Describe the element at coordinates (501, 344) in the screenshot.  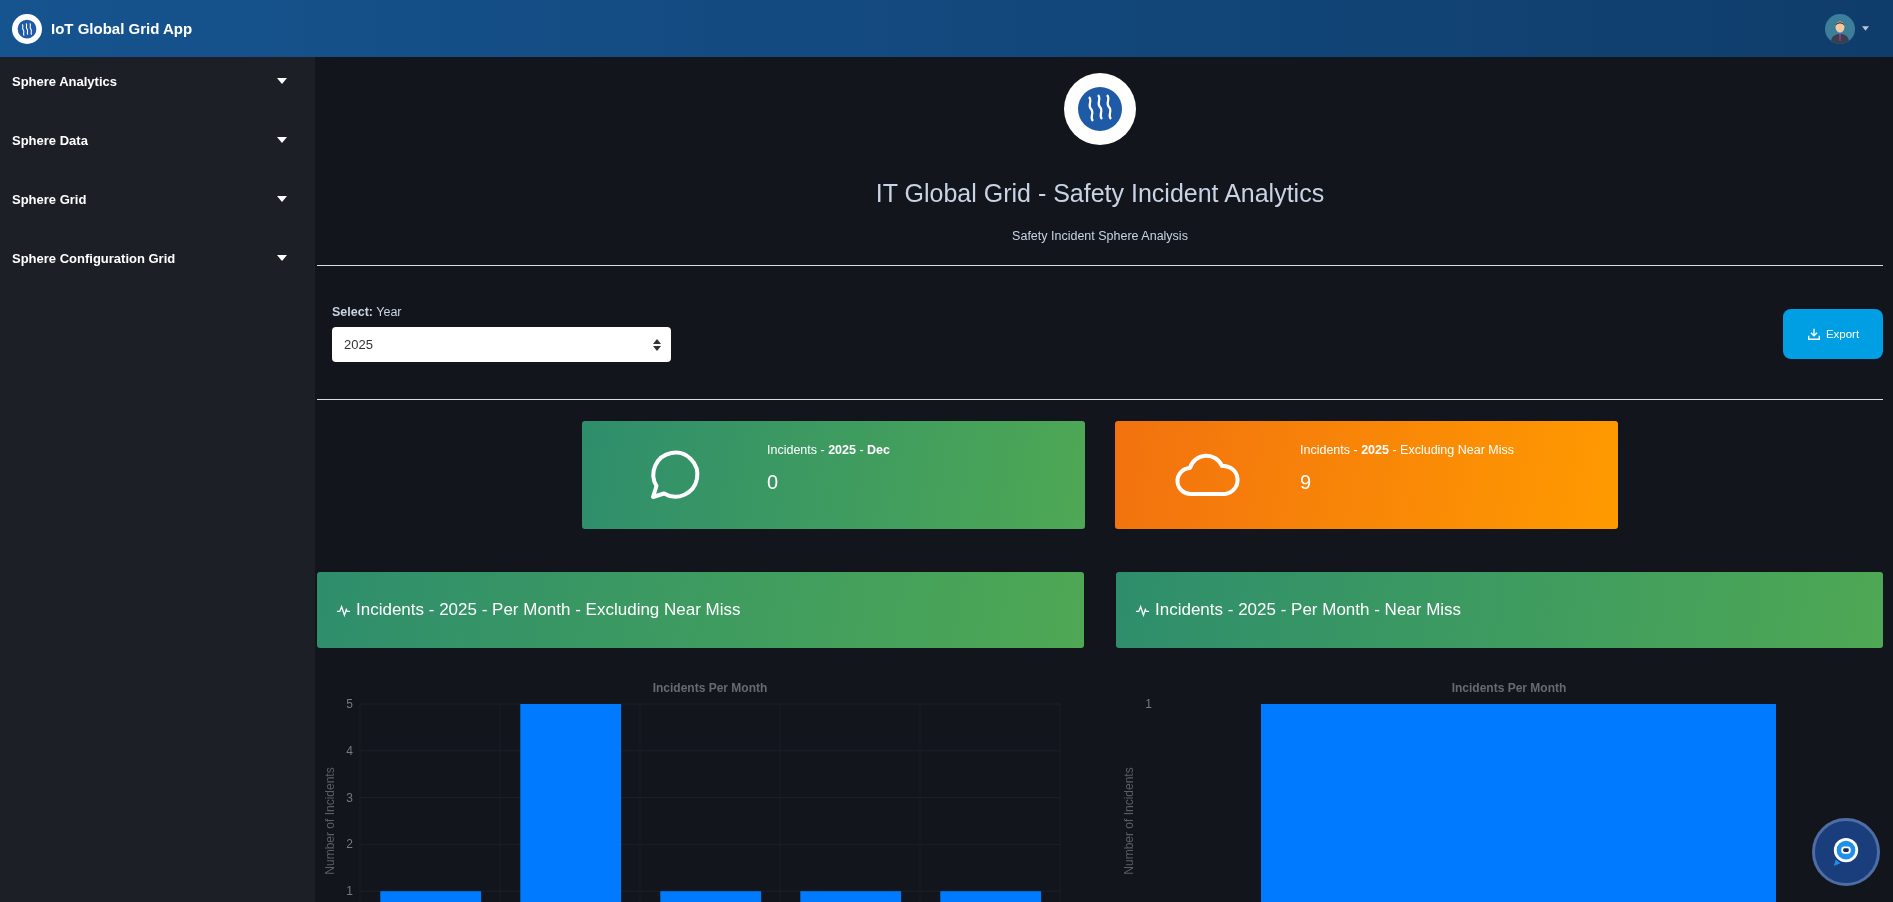
I see `year-select: 2025` at that location.